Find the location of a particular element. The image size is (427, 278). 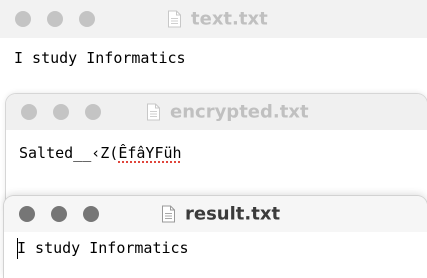

encrypted-window-titlebar: encrypted.txt is located at coordinates (216, 112).